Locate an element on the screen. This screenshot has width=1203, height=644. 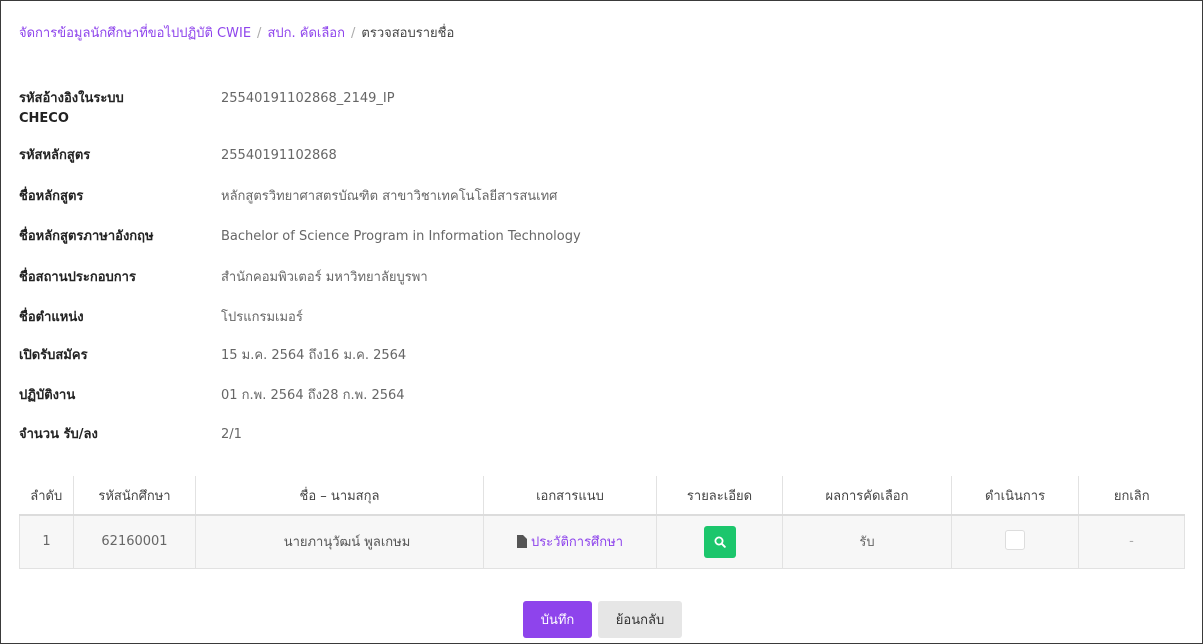
col-header-result: ผลการคัดเลือก is located at coordinates (867, 496).